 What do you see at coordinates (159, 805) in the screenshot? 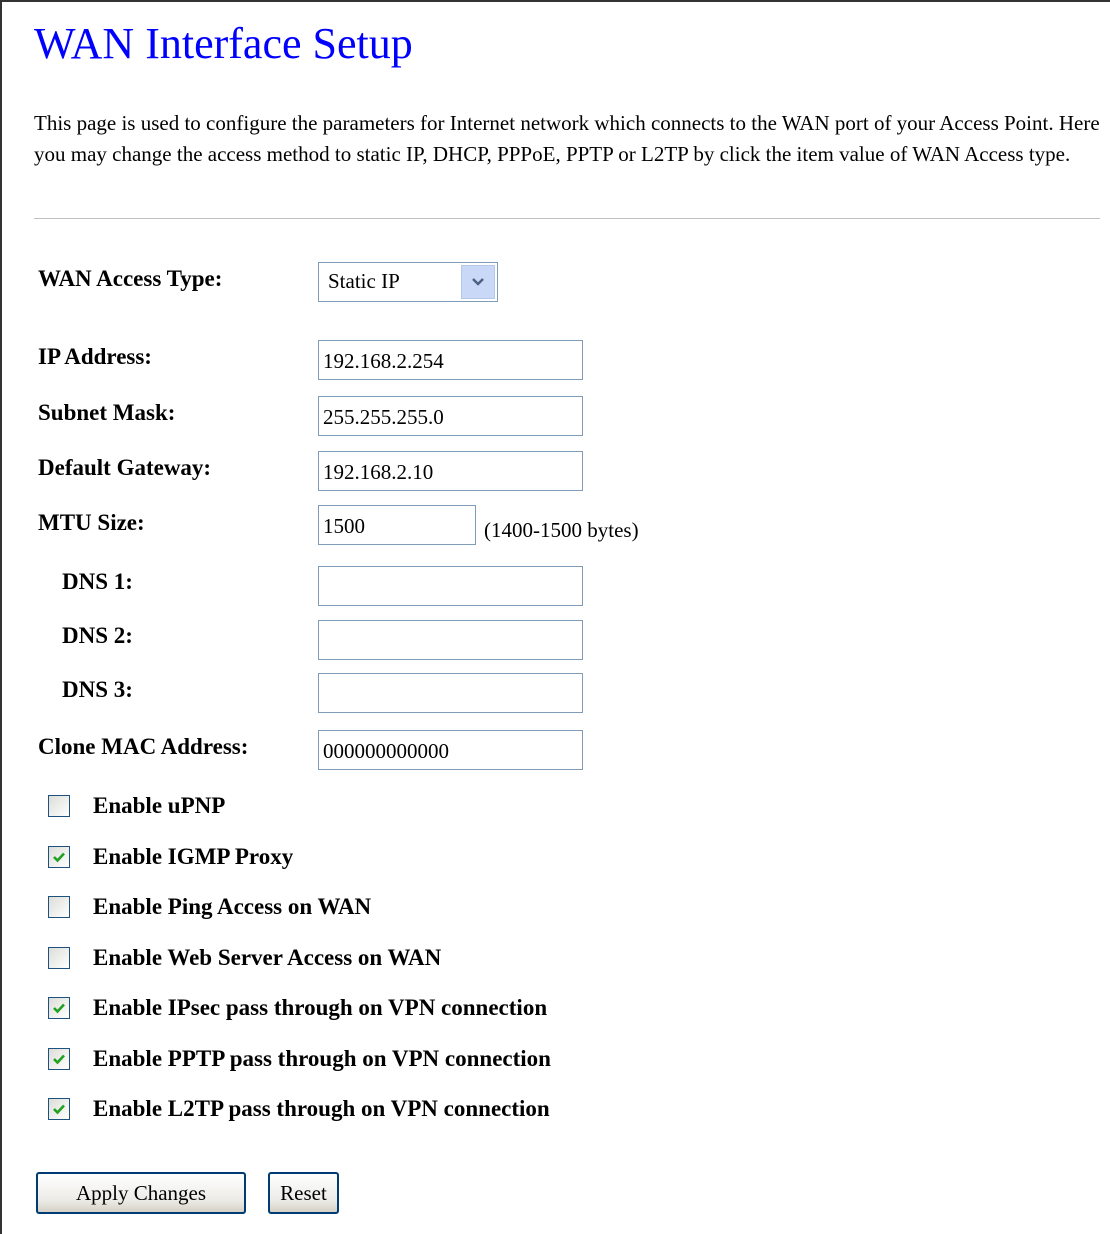
I see `option-label: Enable uPNP` at bounding box center [159, 805].